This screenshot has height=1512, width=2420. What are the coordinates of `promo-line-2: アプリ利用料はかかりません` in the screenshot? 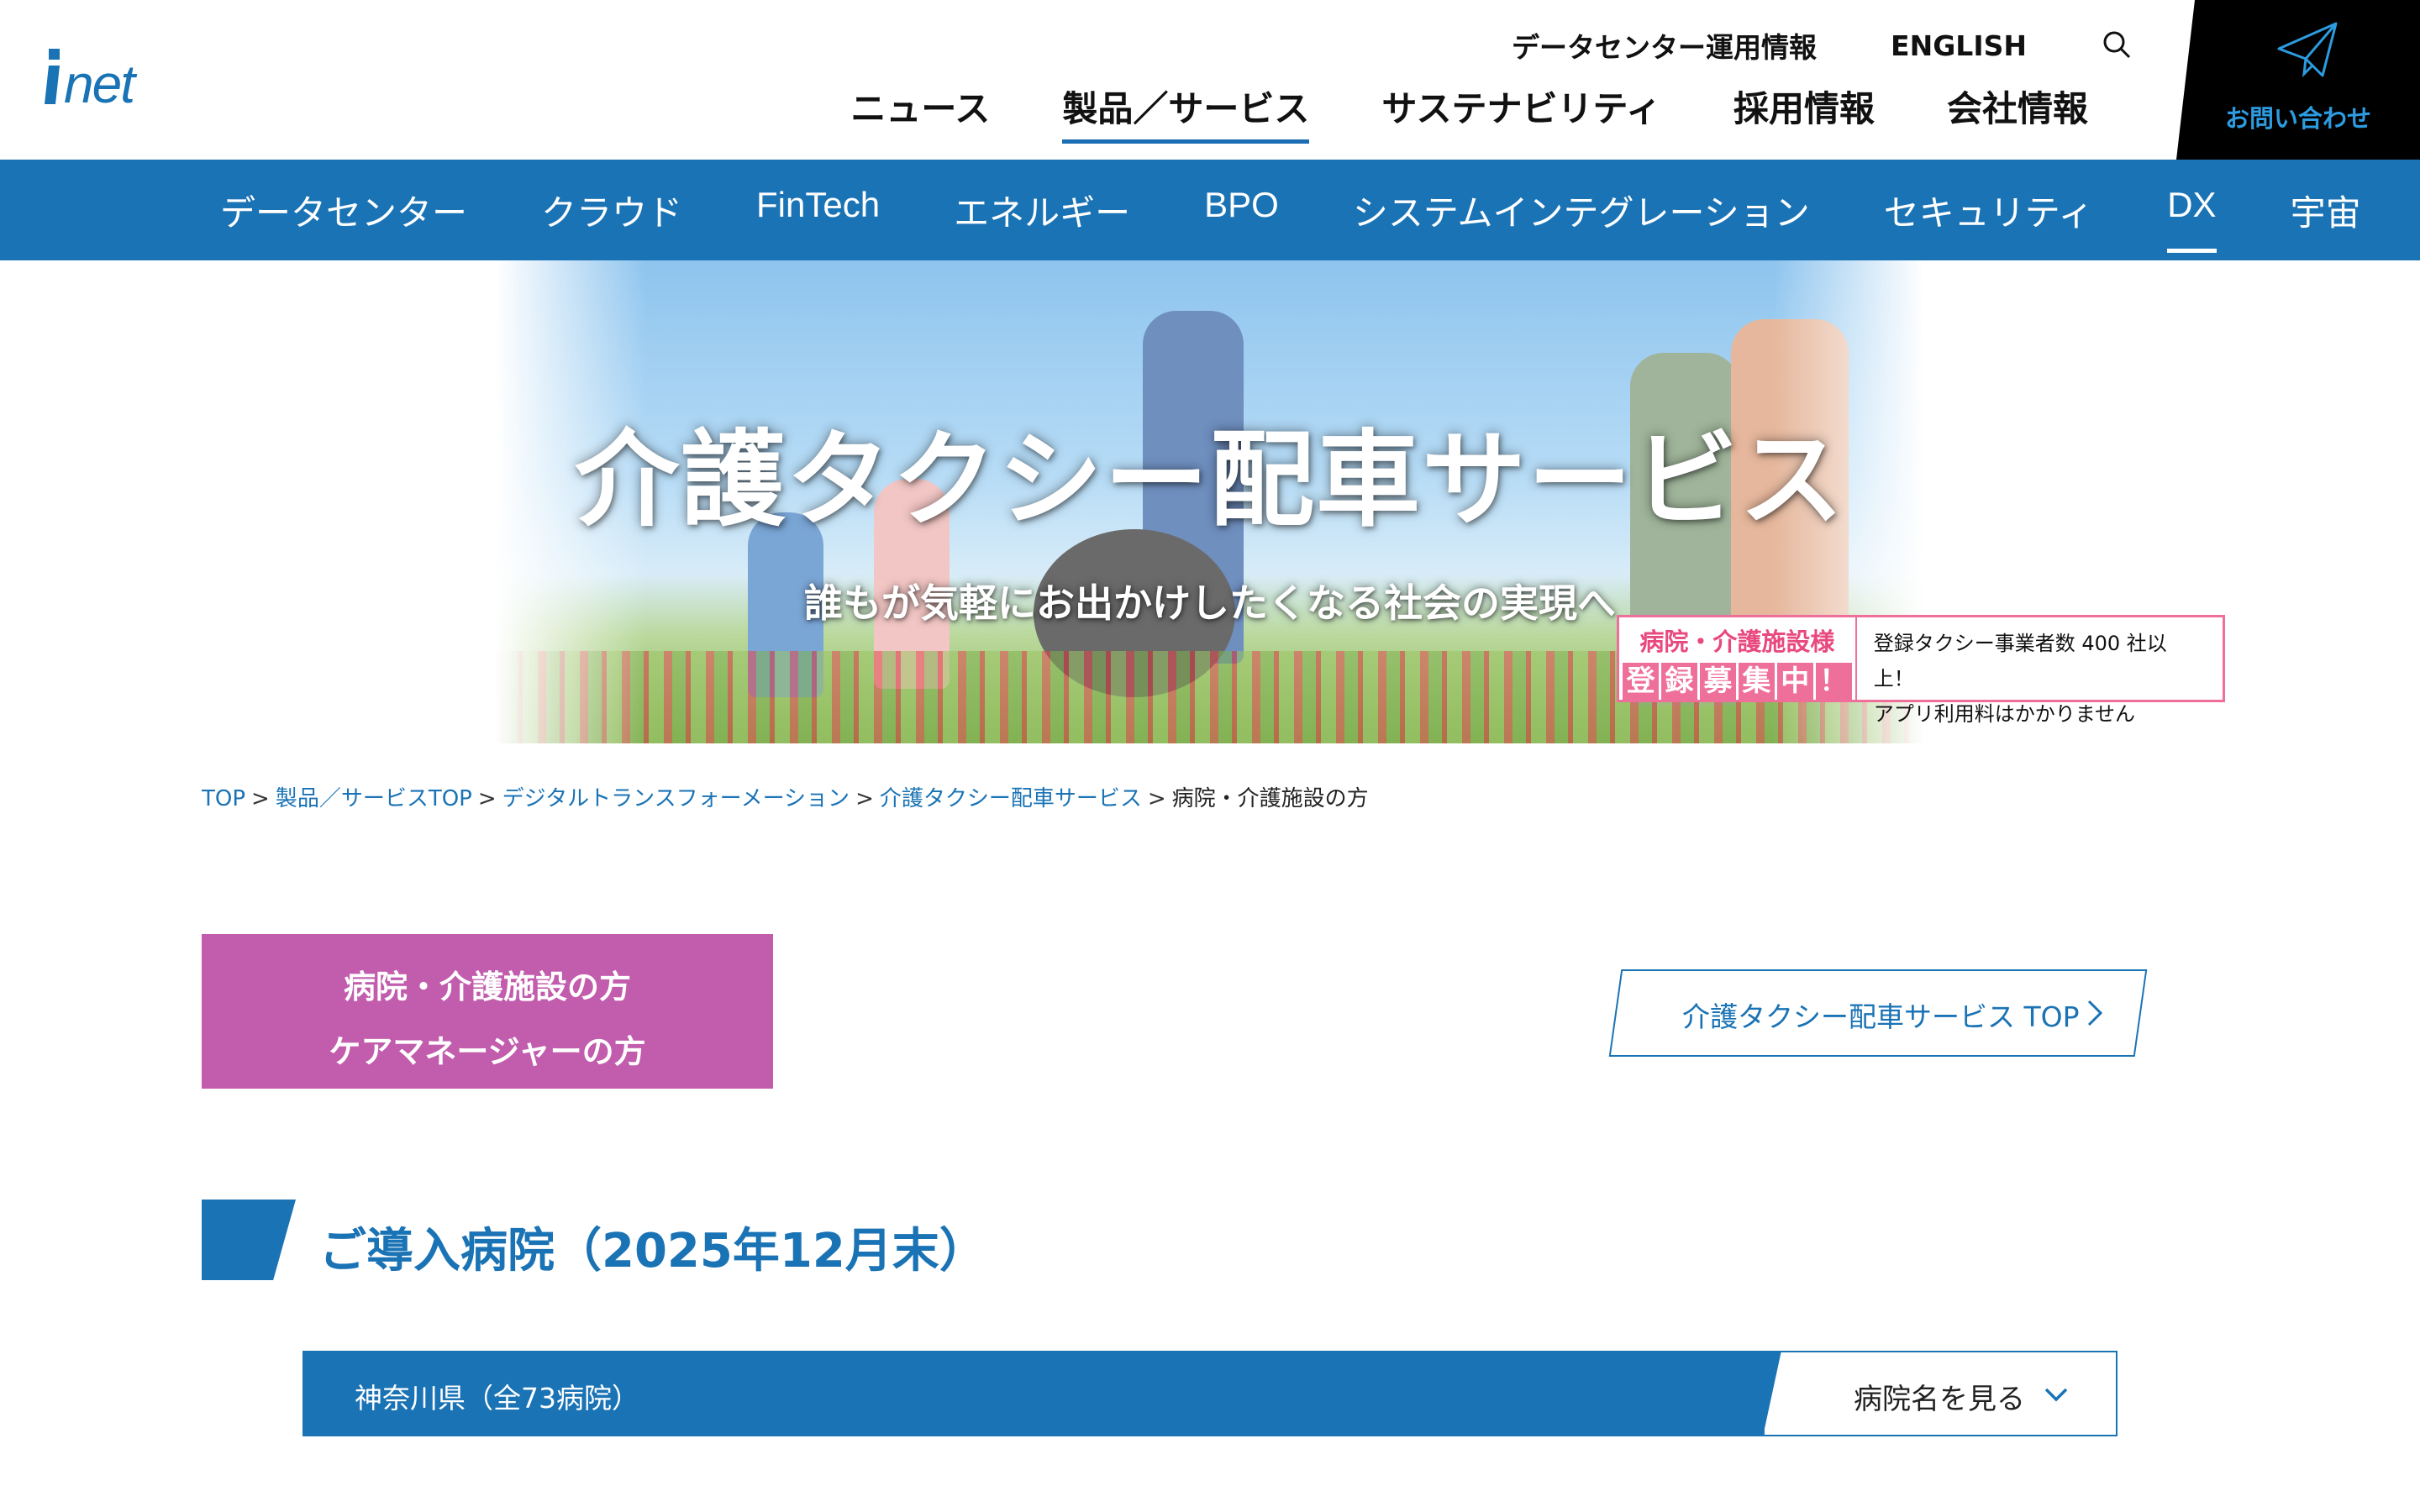 It's located at (2004, 714).